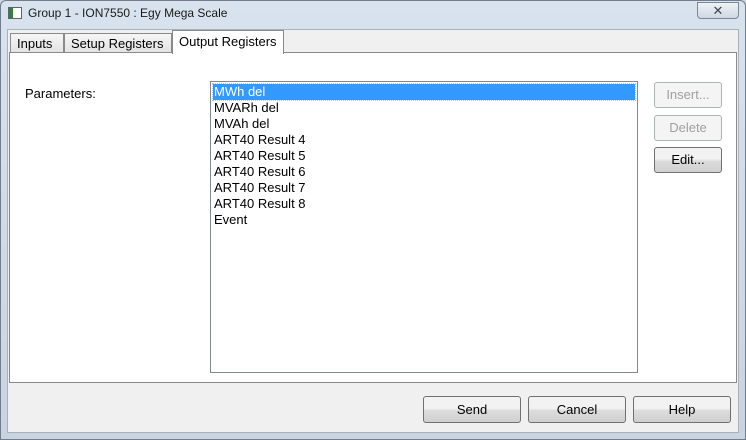 The width and height of the screenshot is (746, 440). Describe the element at coordinates (424, 220) in the screenshot. I see `list-item: Event` at that location.